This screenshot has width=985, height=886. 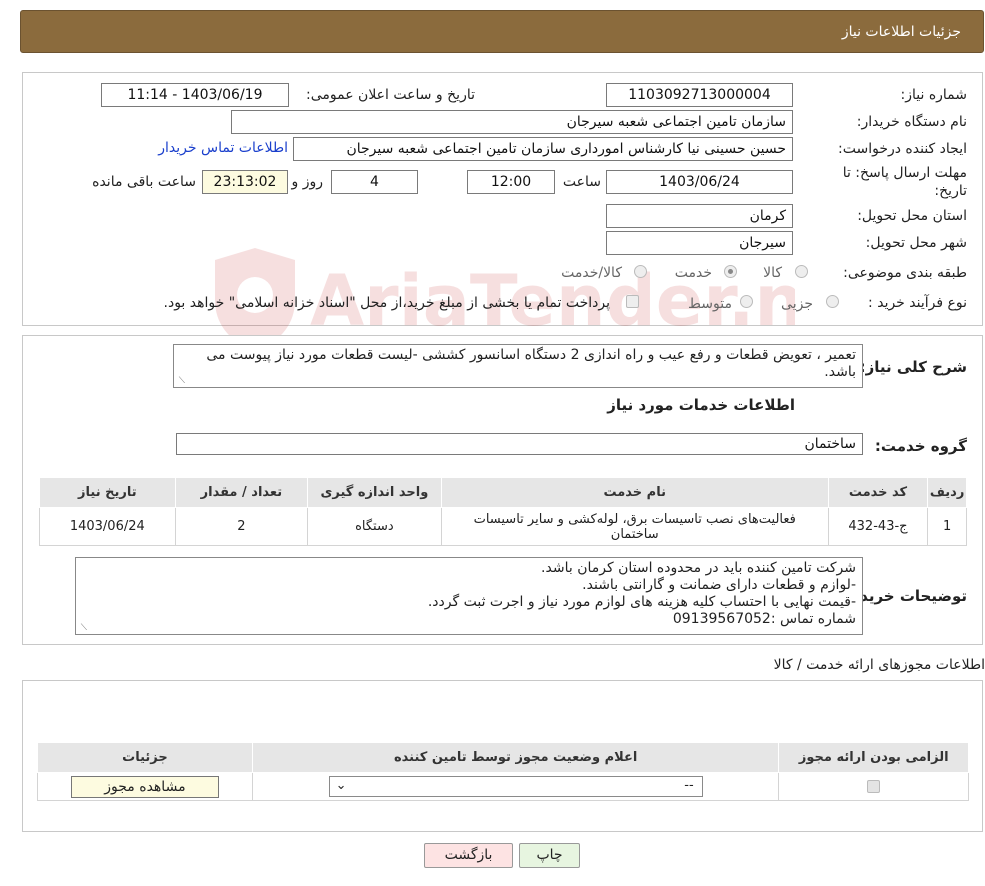 I want to click on process-medium-radio, so click(x=746, y=301).